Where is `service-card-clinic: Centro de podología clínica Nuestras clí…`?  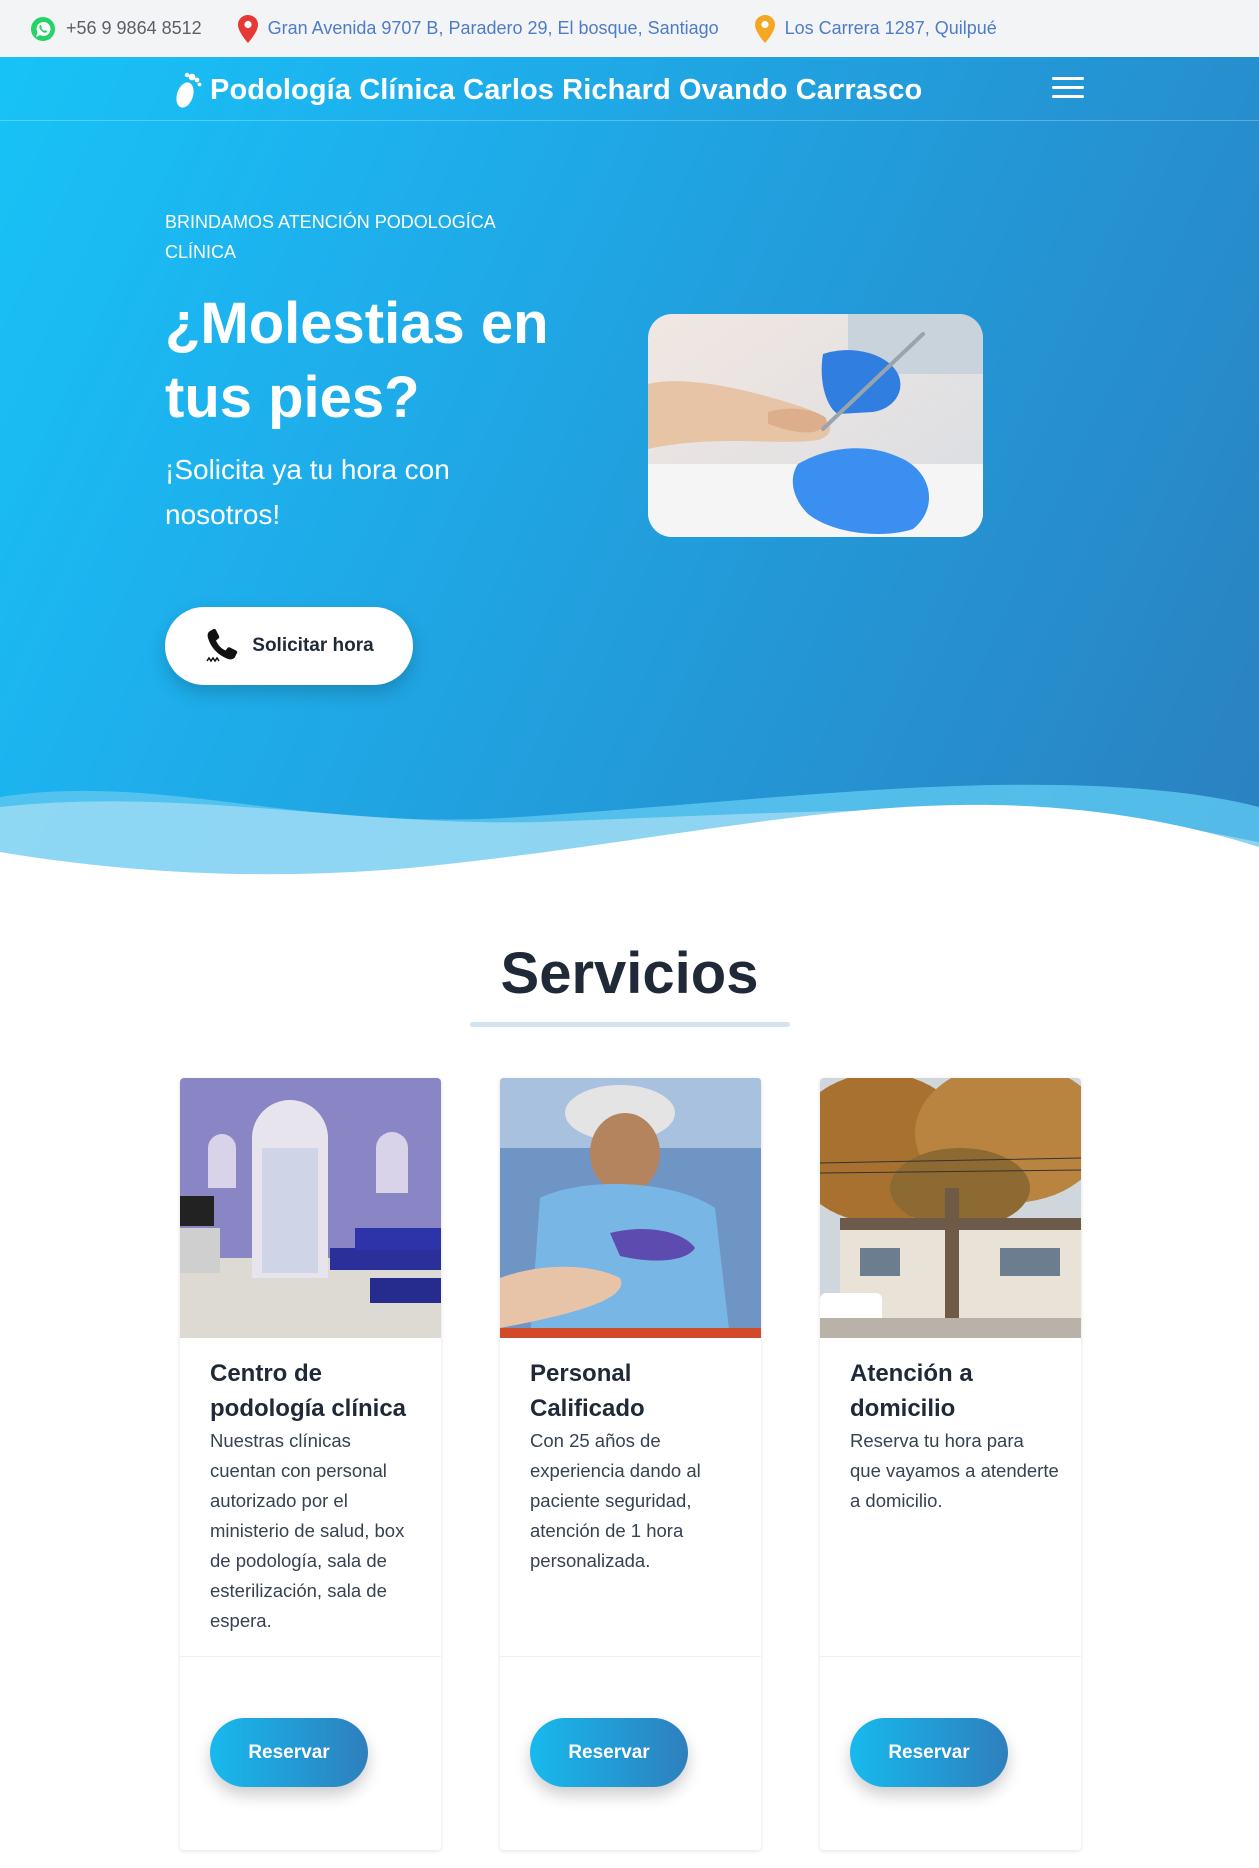
service-card-clinic: Centro de podología clínica Nuestras clí… is located at coordinates (310, 1464).